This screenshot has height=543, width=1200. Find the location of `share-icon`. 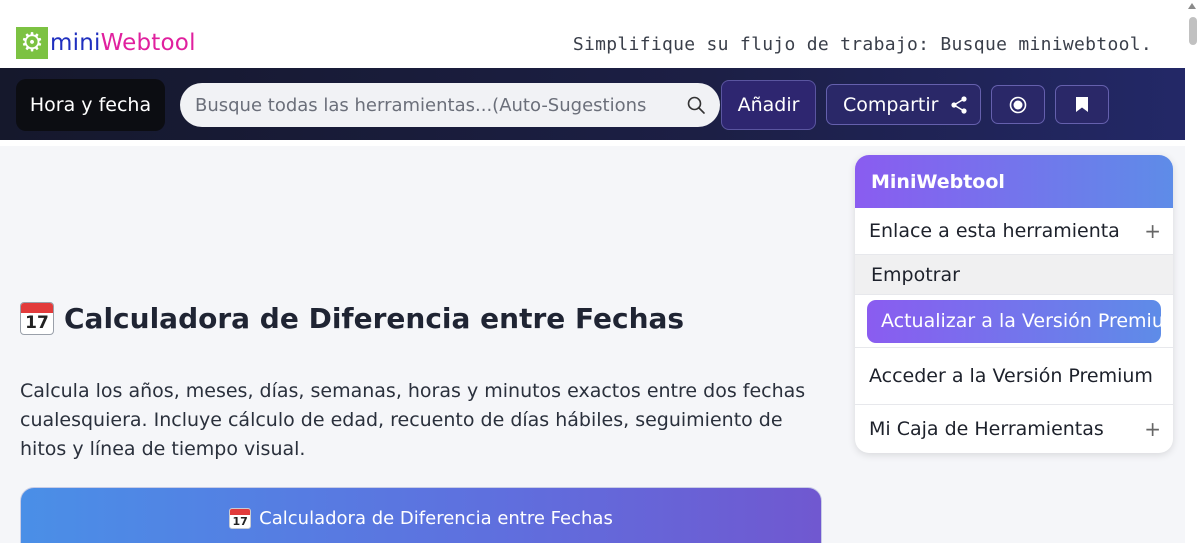

share-icon is located at coordinates (959, 104).